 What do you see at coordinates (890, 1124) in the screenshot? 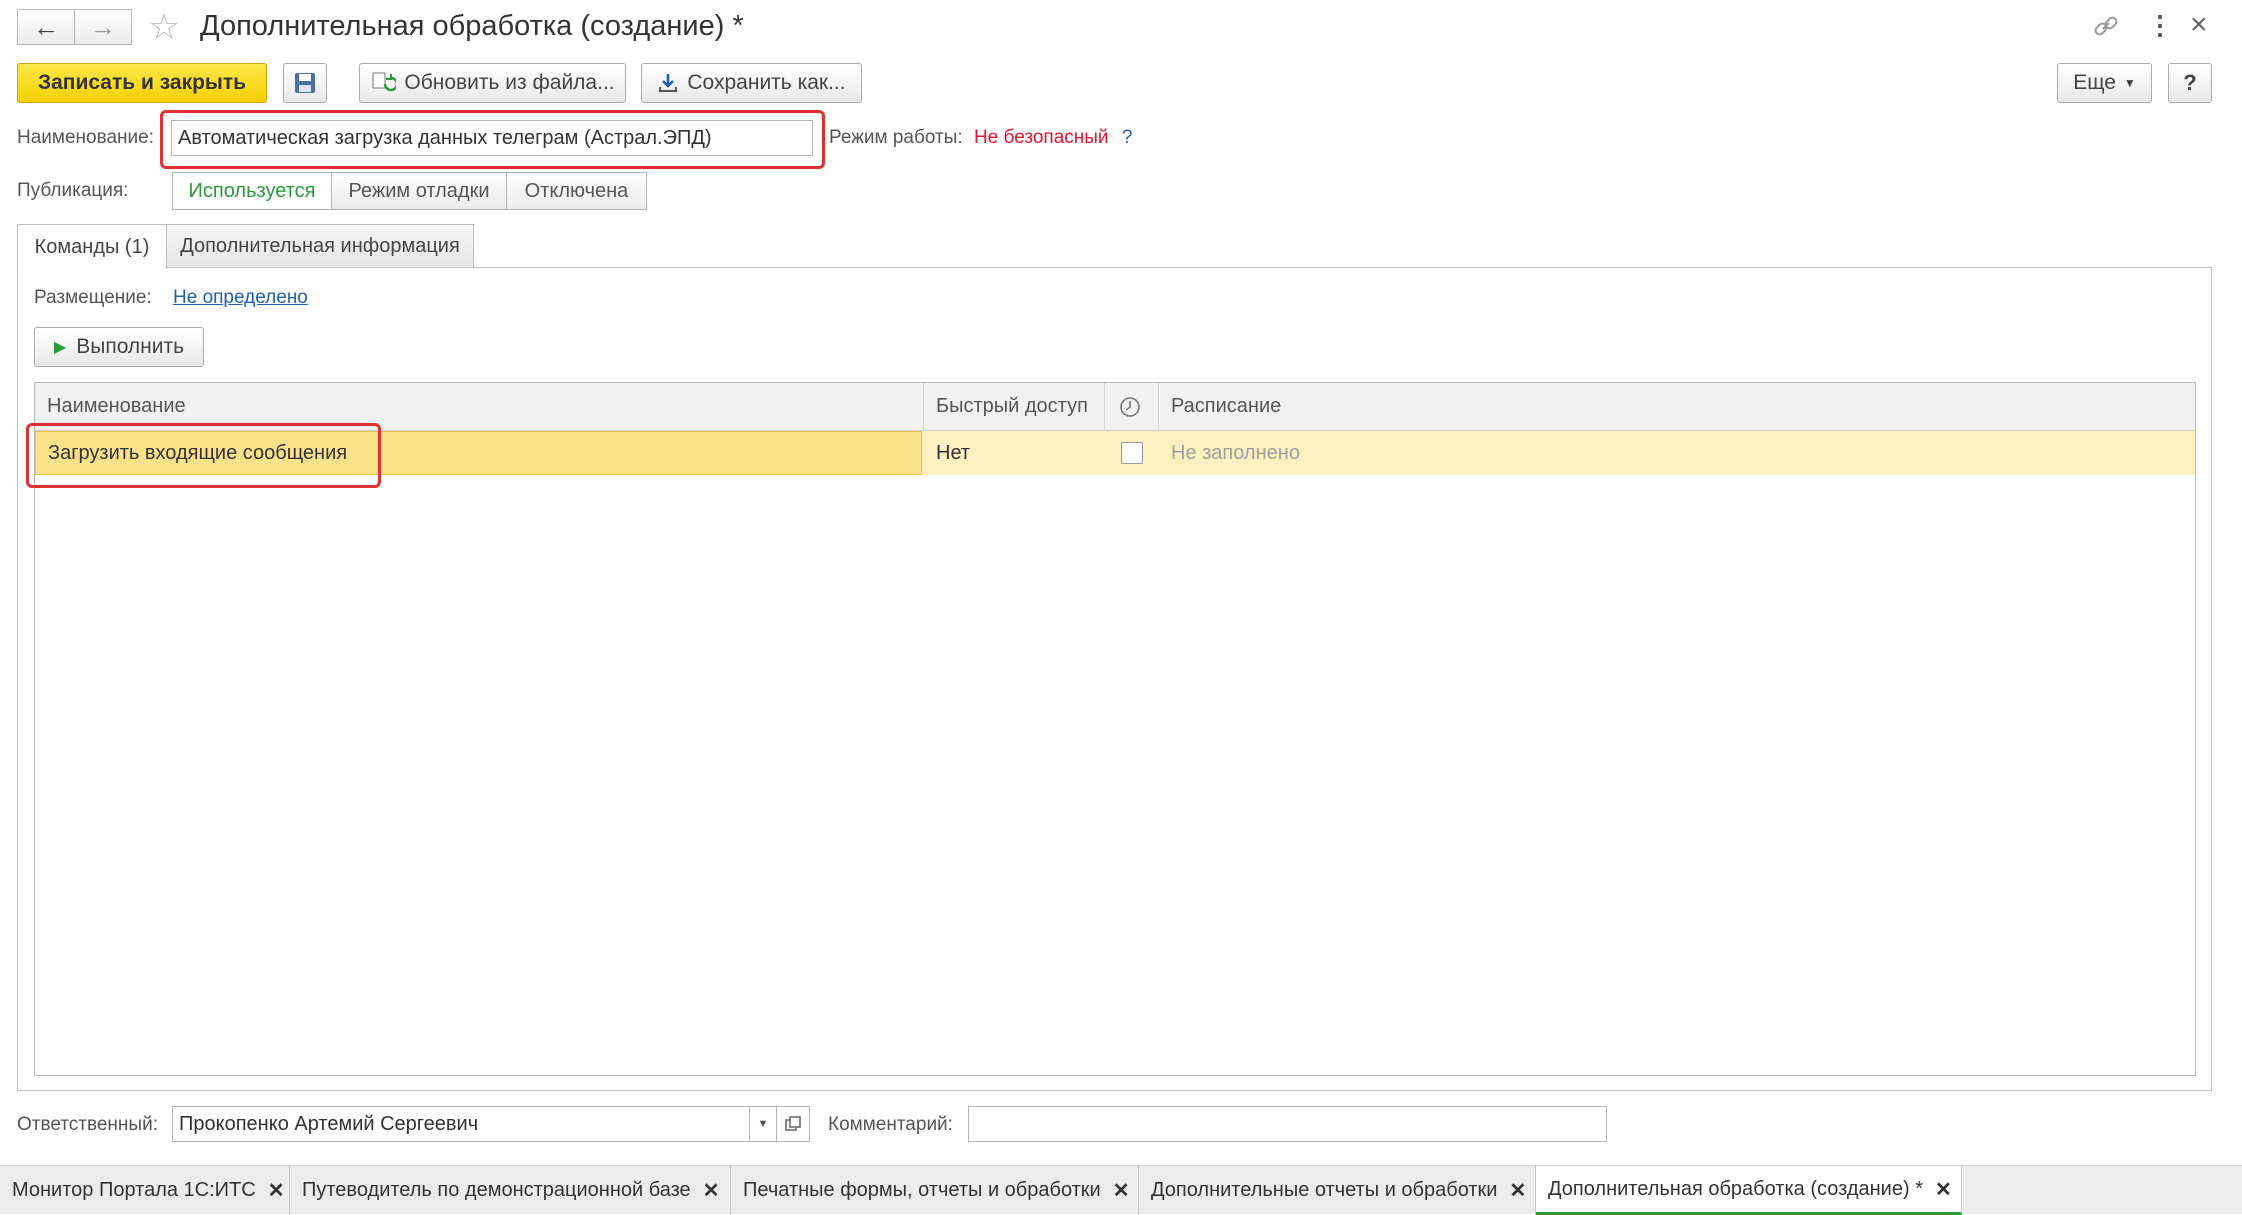
I see `comment-label: Комментарий:` at bounding box center [890, 1124].